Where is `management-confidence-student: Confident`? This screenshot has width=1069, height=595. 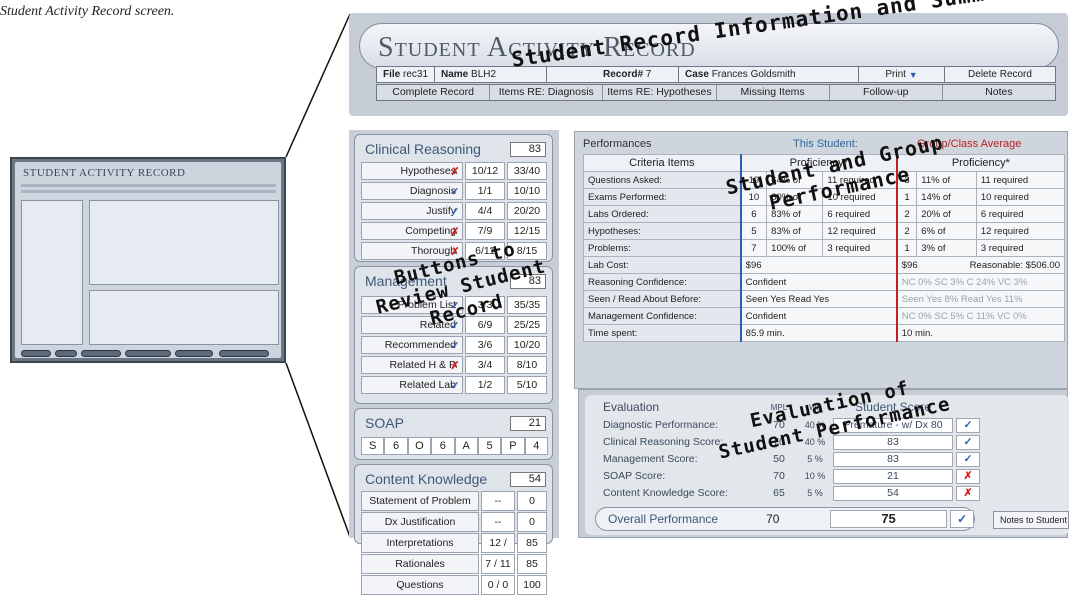
management-confidence-student: Confident is located at coordinates (818, 316).